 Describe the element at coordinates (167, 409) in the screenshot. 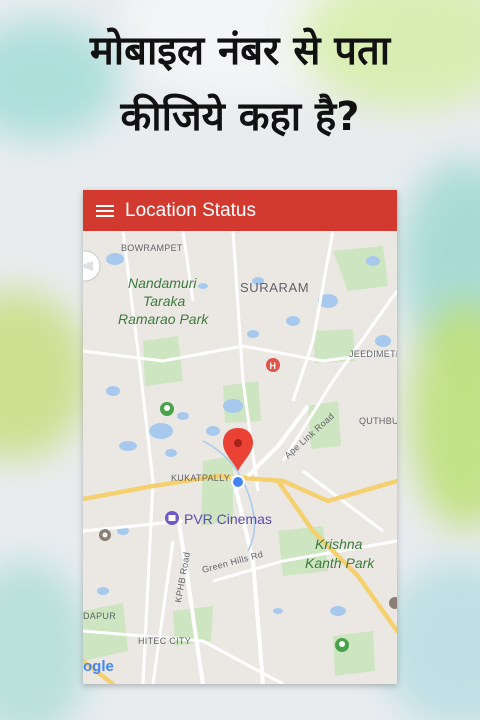

I see `park-icon` at that location.